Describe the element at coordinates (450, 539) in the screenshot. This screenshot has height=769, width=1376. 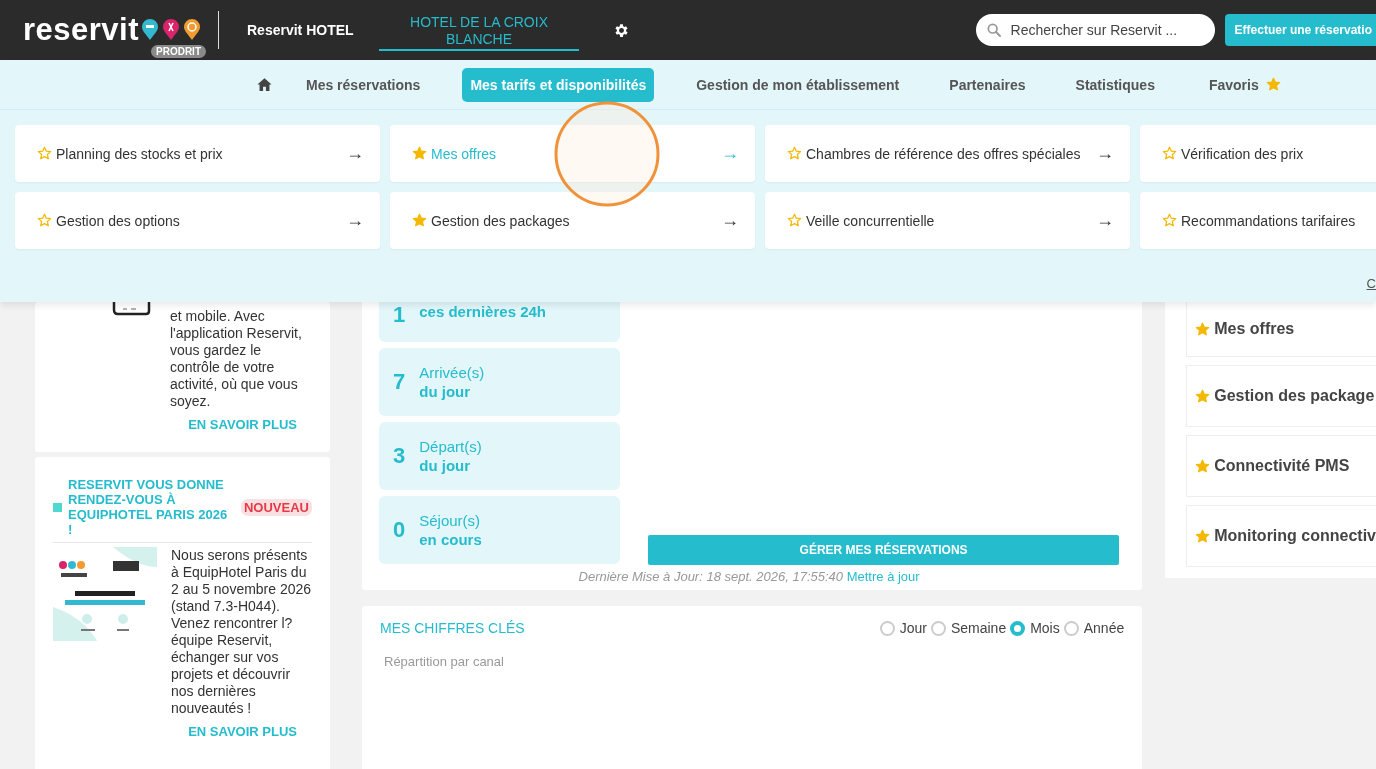
I see `stat-period: en cours` at that location.